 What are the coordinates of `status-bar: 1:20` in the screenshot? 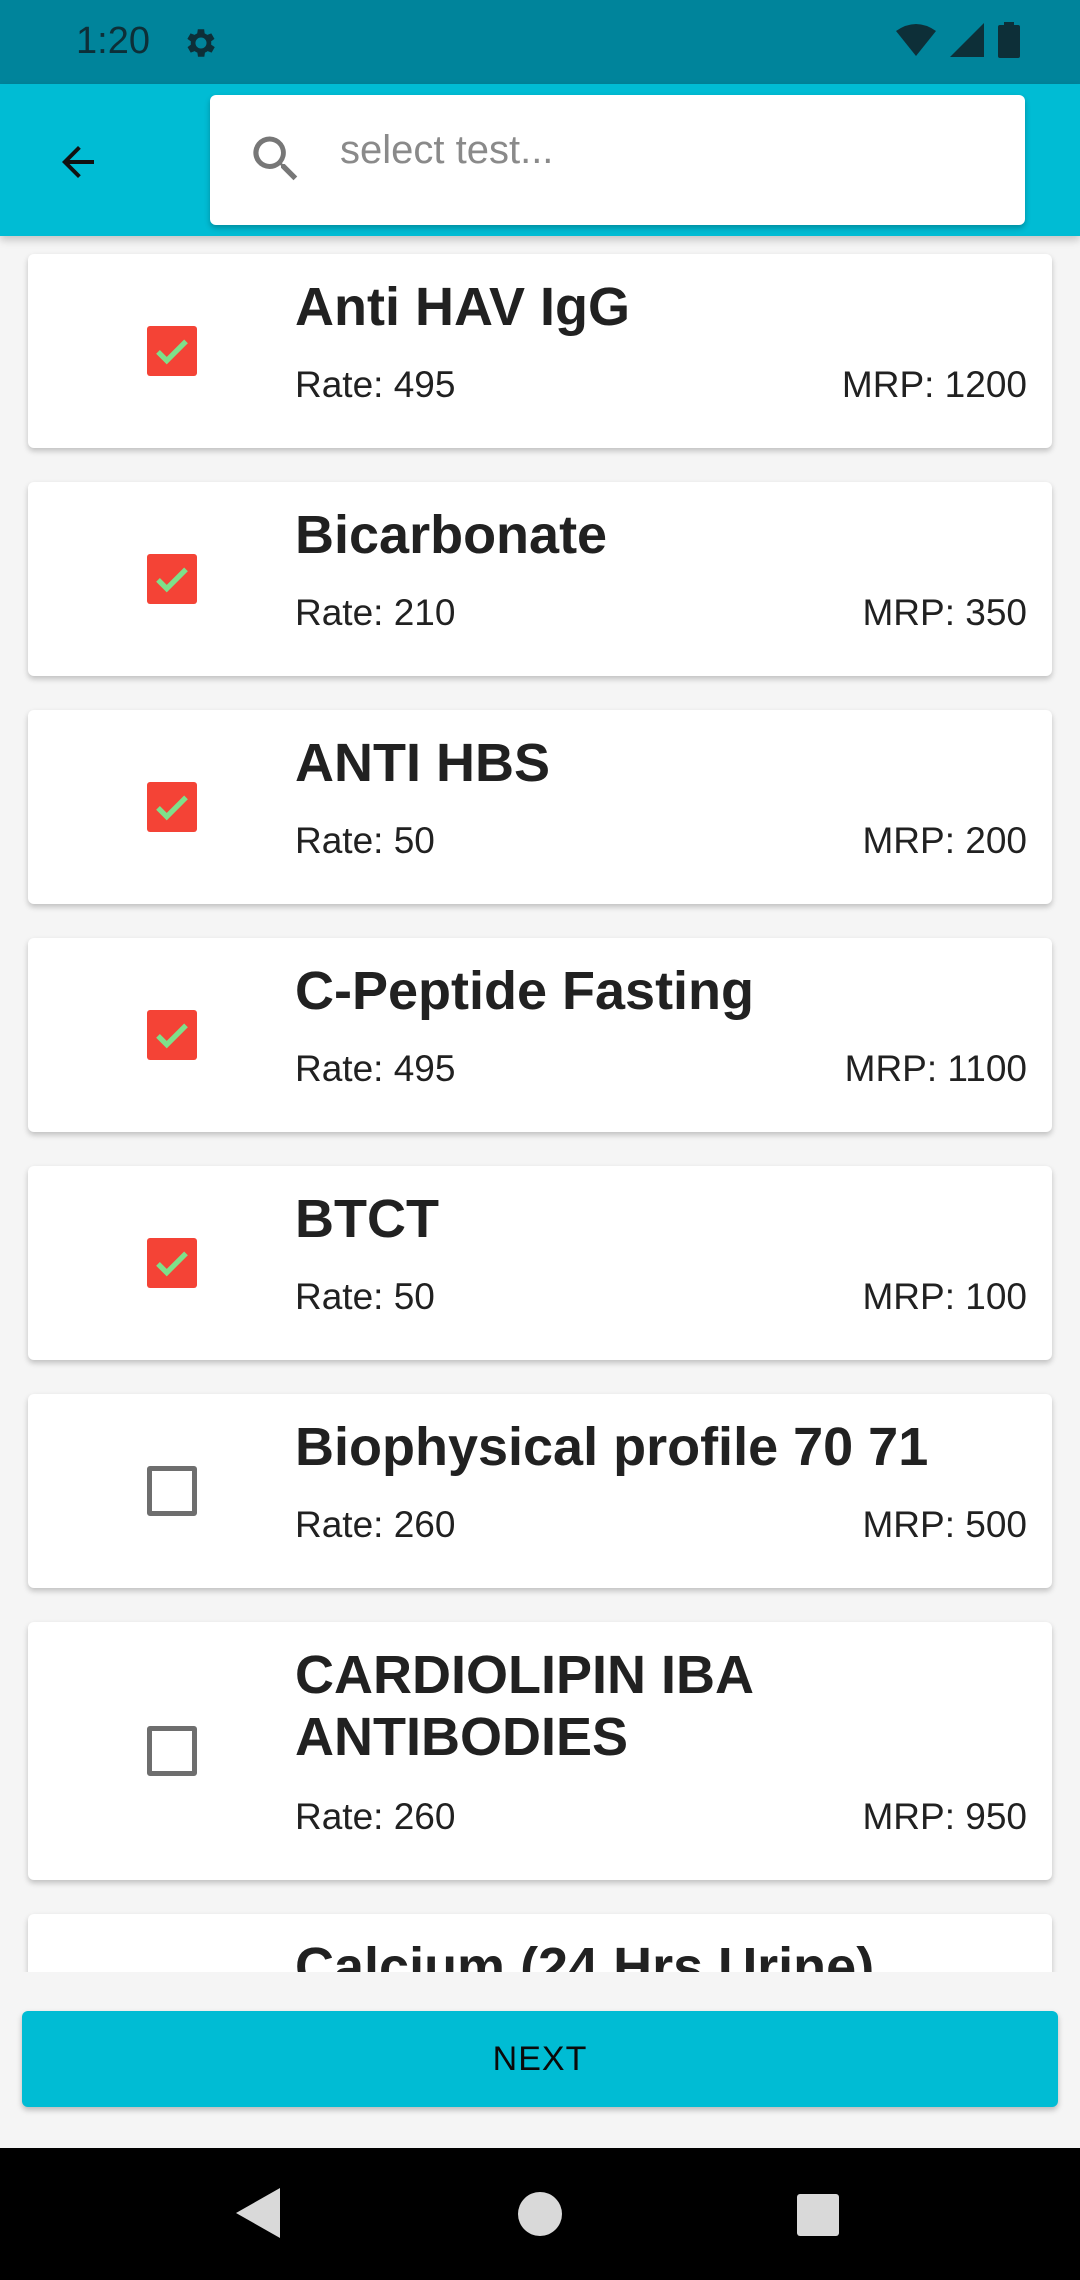 It's located at (540, 42).